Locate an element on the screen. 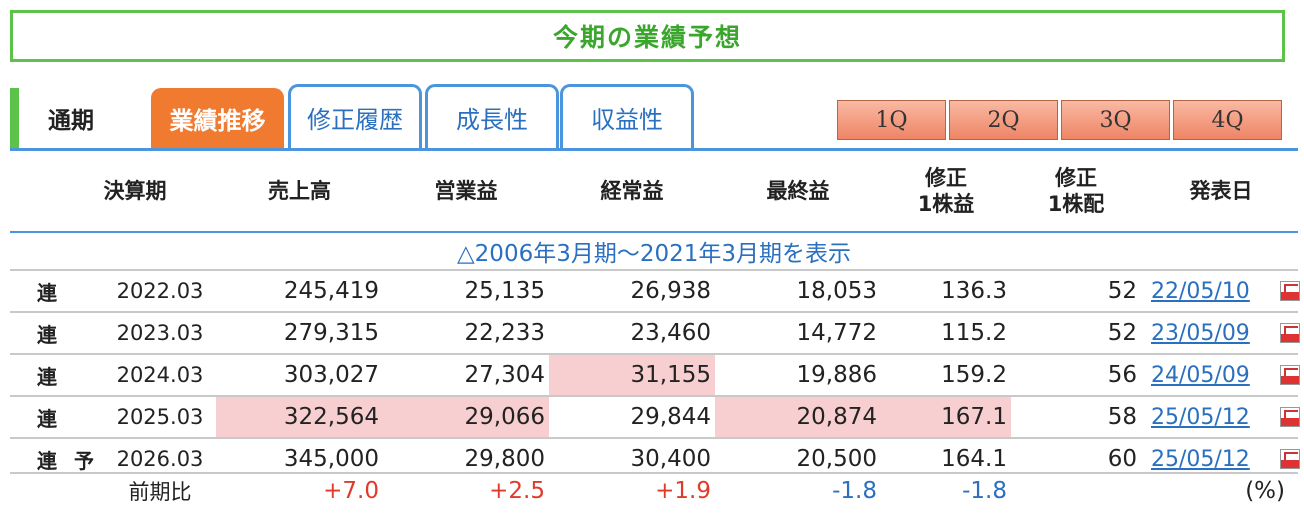  net-cell: 18,053 is located at coordinates (836, 291).